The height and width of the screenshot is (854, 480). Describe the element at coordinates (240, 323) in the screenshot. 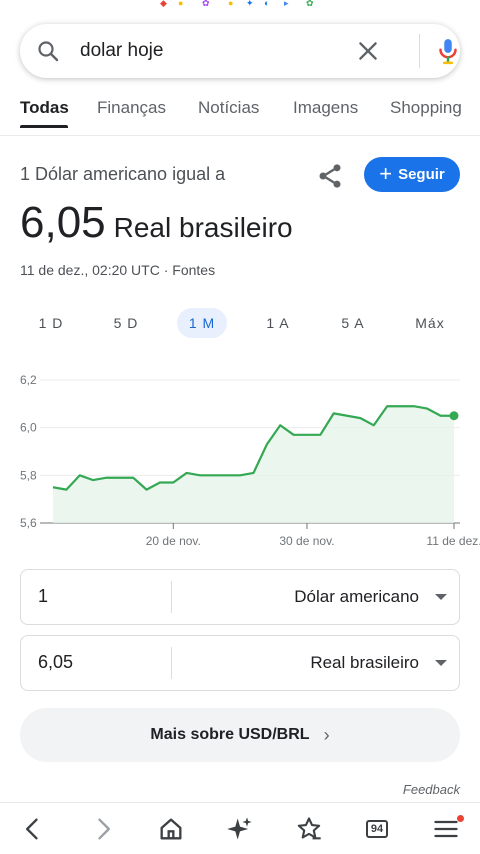

I see `range-selector: 1 D 5 D 1 M 1 A 5 A Máx` at that location.